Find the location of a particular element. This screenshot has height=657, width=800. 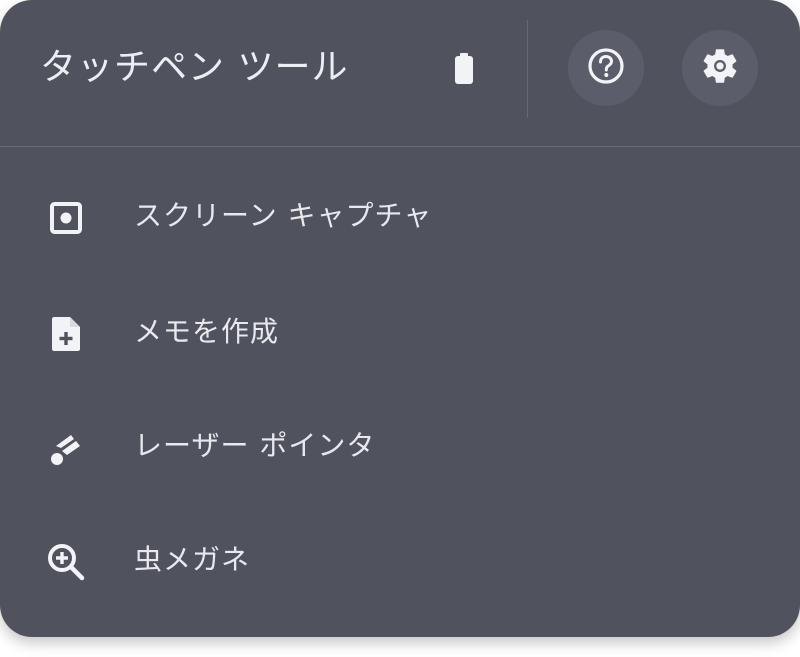

panel-title: タッチペン ツール is located at coordinates (194, 67).